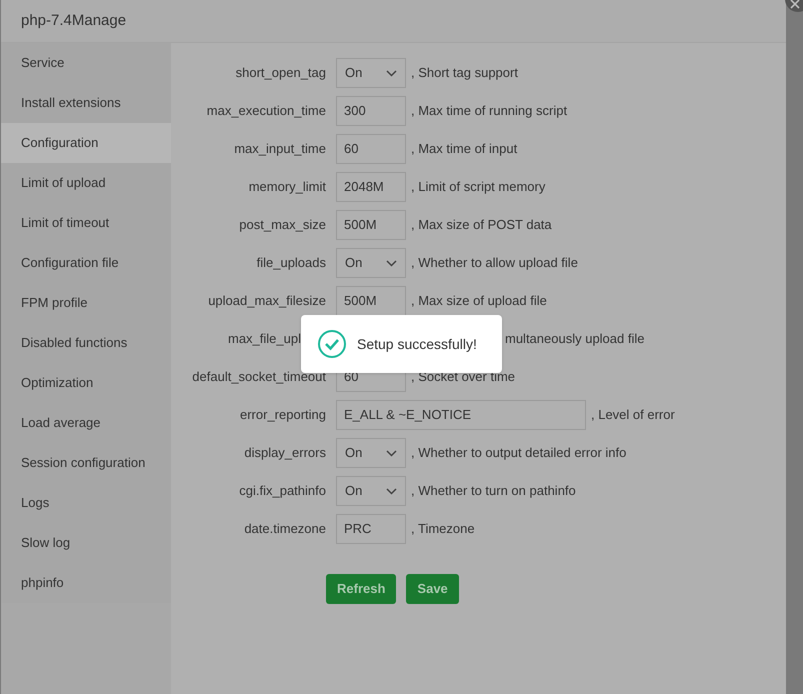 The width and height of the screenshot is (803, 694). What do you see at coordinates (282, 225) in the screenshot?
I see `setting-label: post_max_size` at bounding box center [282, 225].